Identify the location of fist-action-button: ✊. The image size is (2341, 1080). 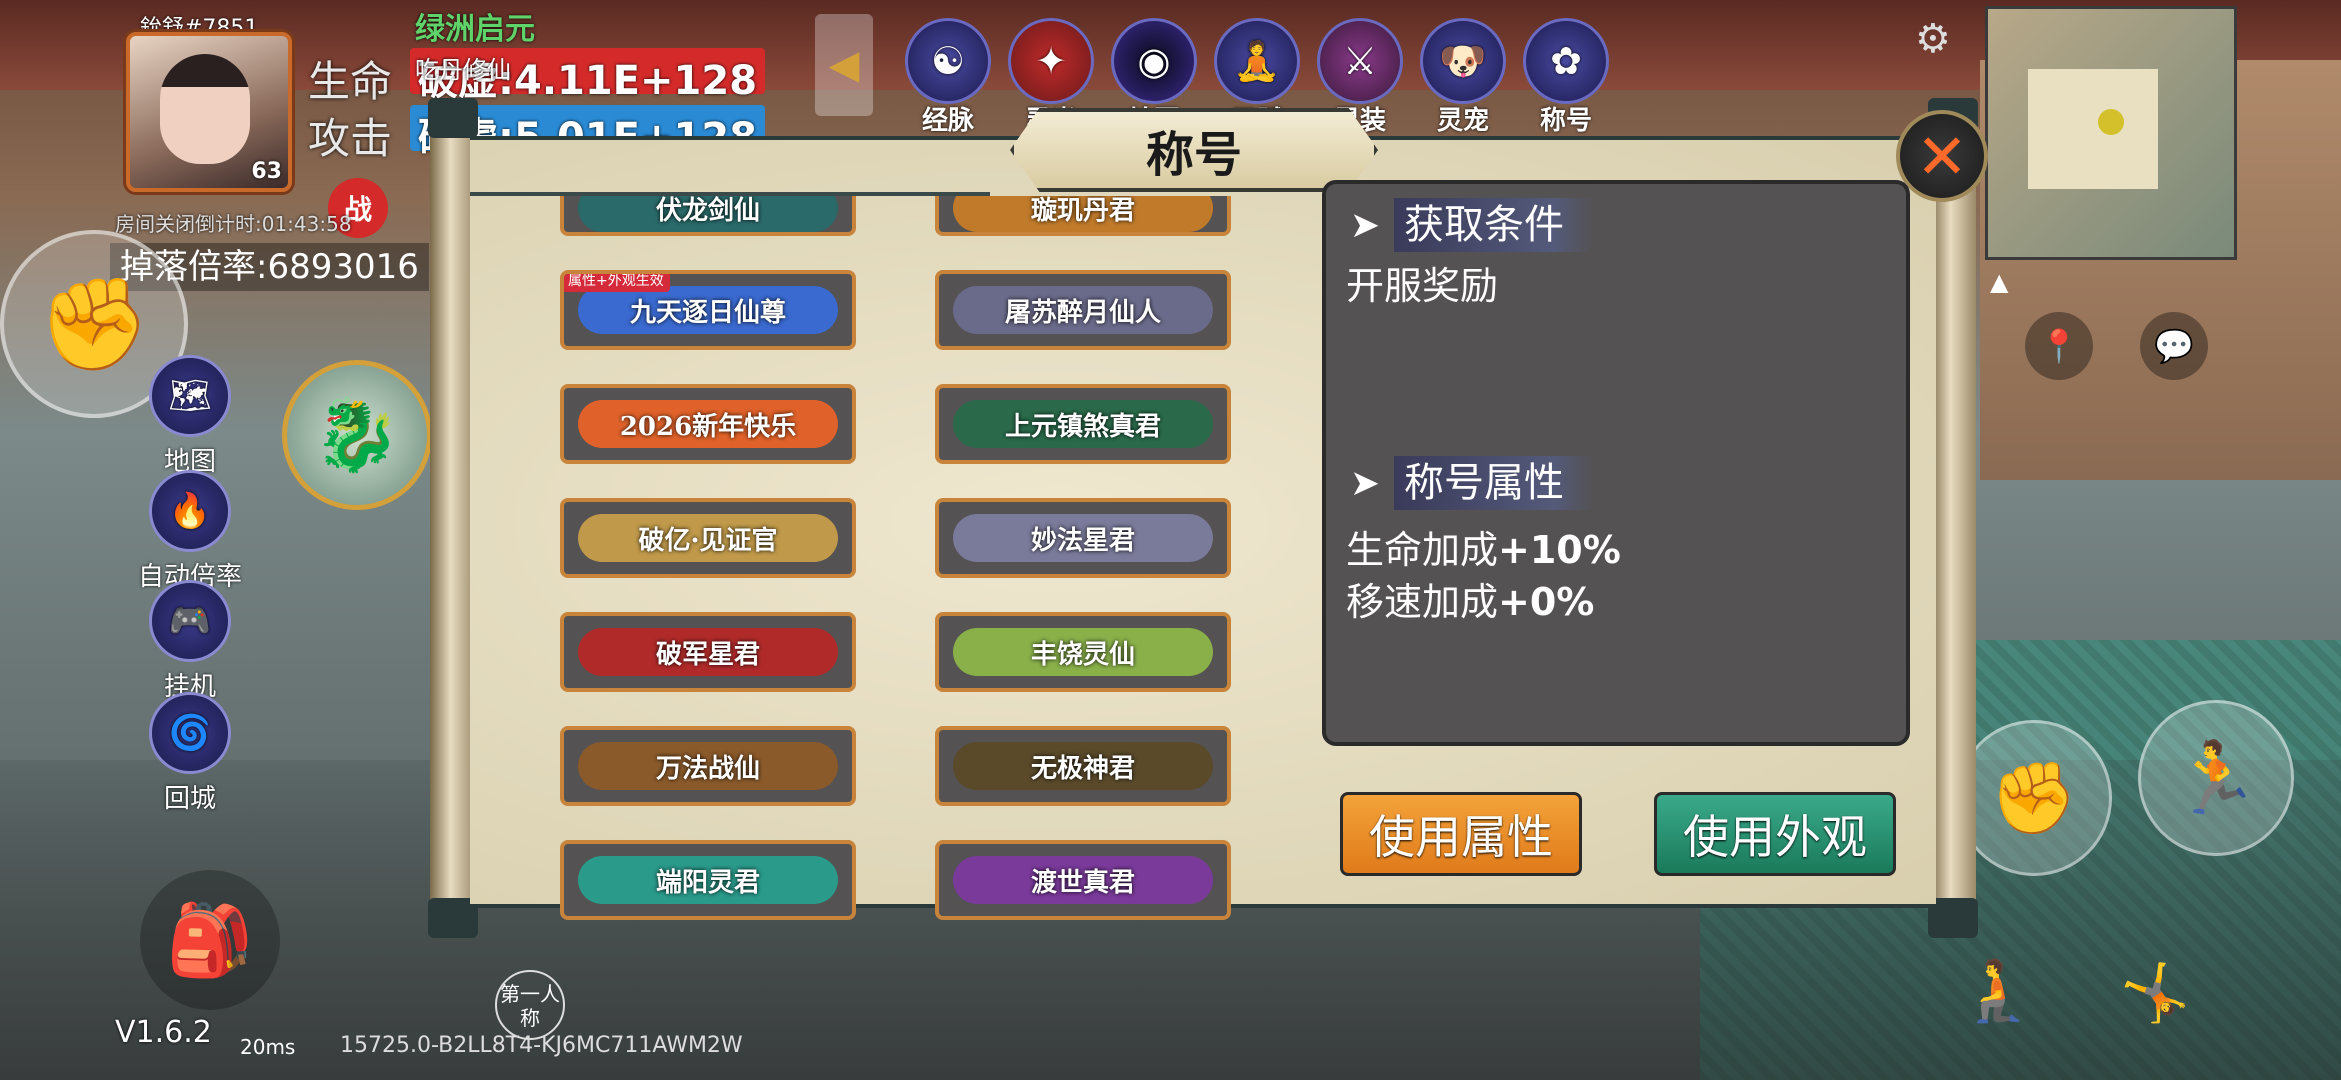
(2034, 798).